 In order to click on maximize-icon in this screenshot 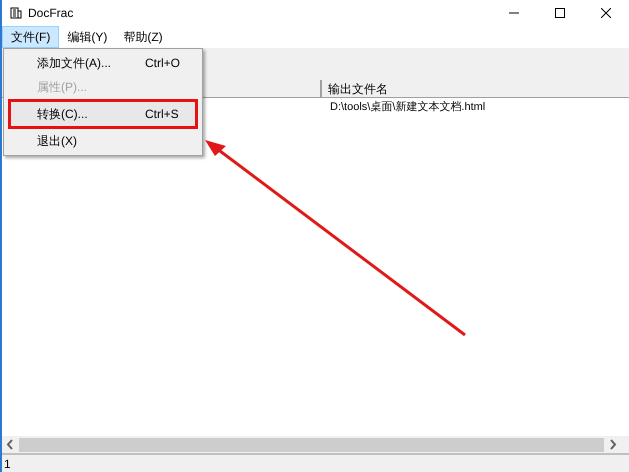, I will do `click(560, 13)`.